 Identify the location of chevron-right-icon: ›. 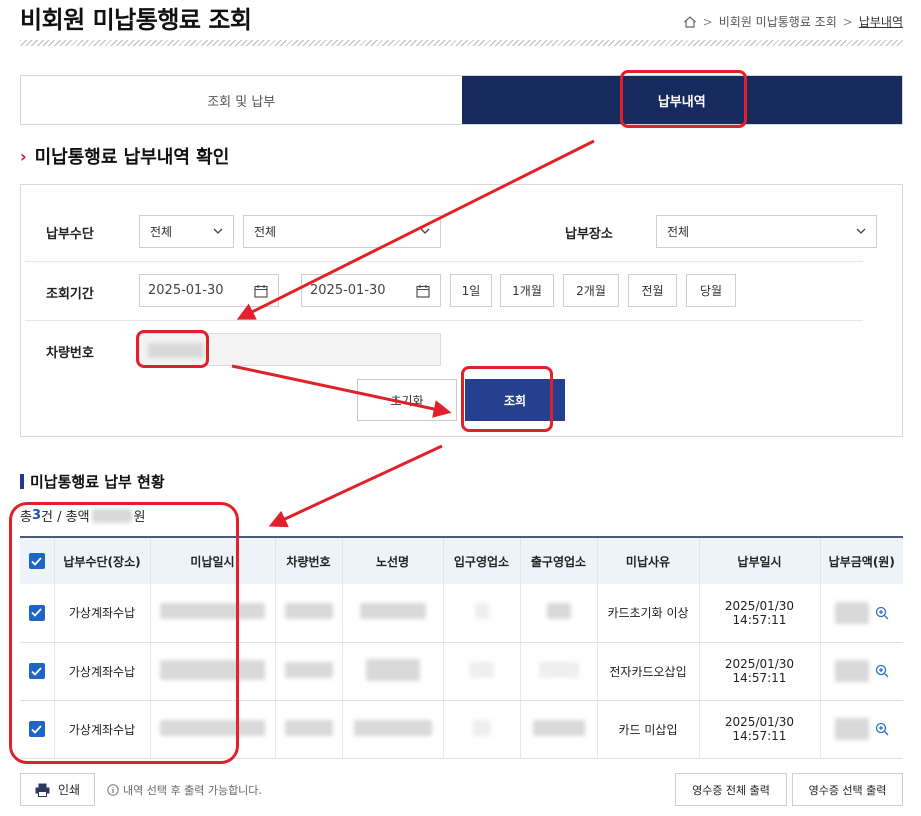
(23, 156).